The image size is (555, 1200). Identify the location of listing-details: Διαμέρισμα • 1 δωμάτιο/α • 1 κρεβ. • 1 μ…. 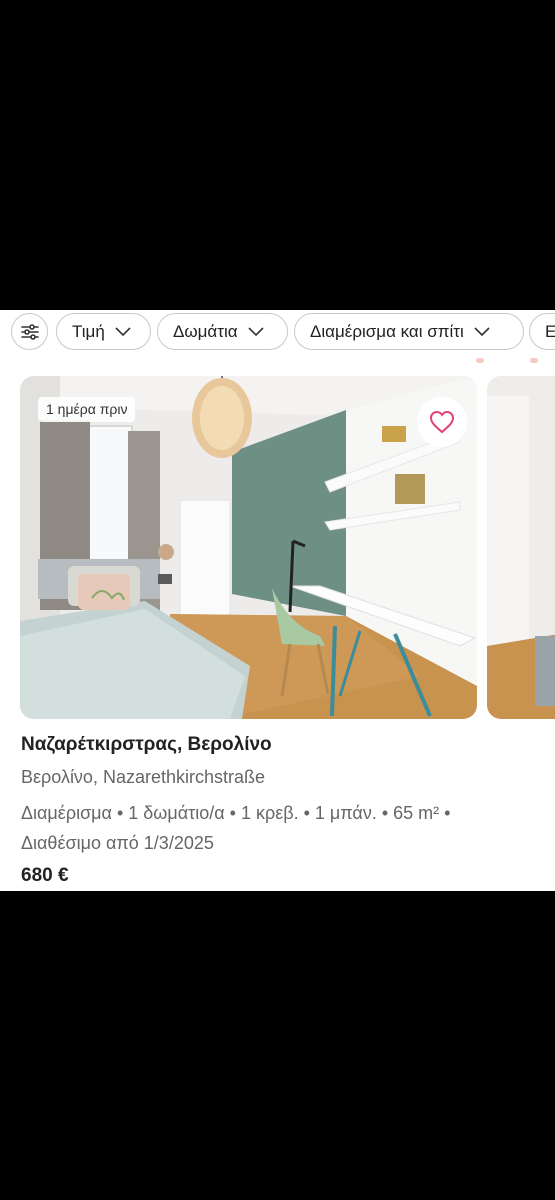
(281, 828).